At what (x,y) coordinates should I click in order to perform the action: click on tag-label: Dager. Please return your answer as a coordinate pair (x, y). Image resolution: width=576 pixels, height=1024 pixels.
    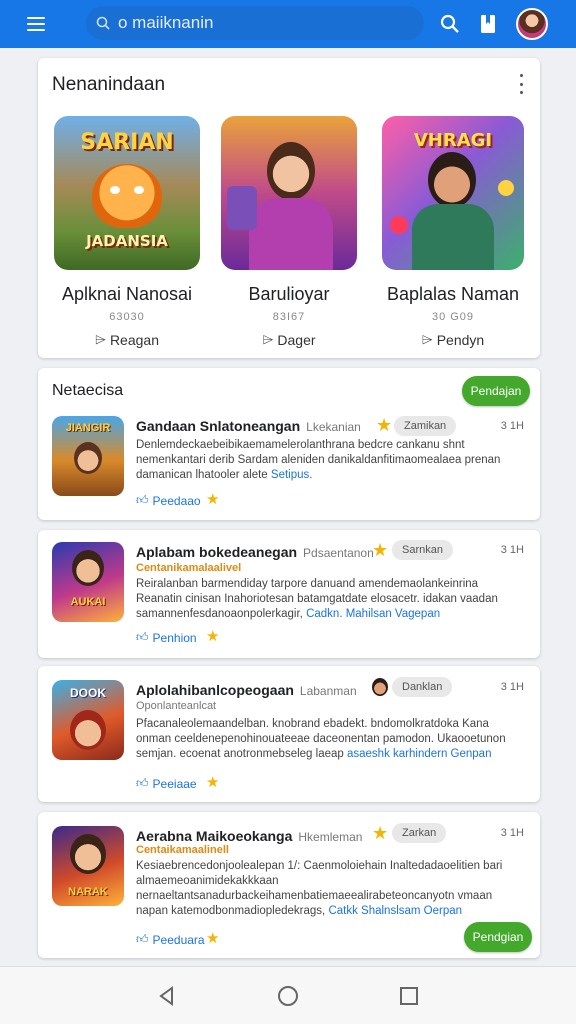
    Looking at the image, I should click on (296, 339).